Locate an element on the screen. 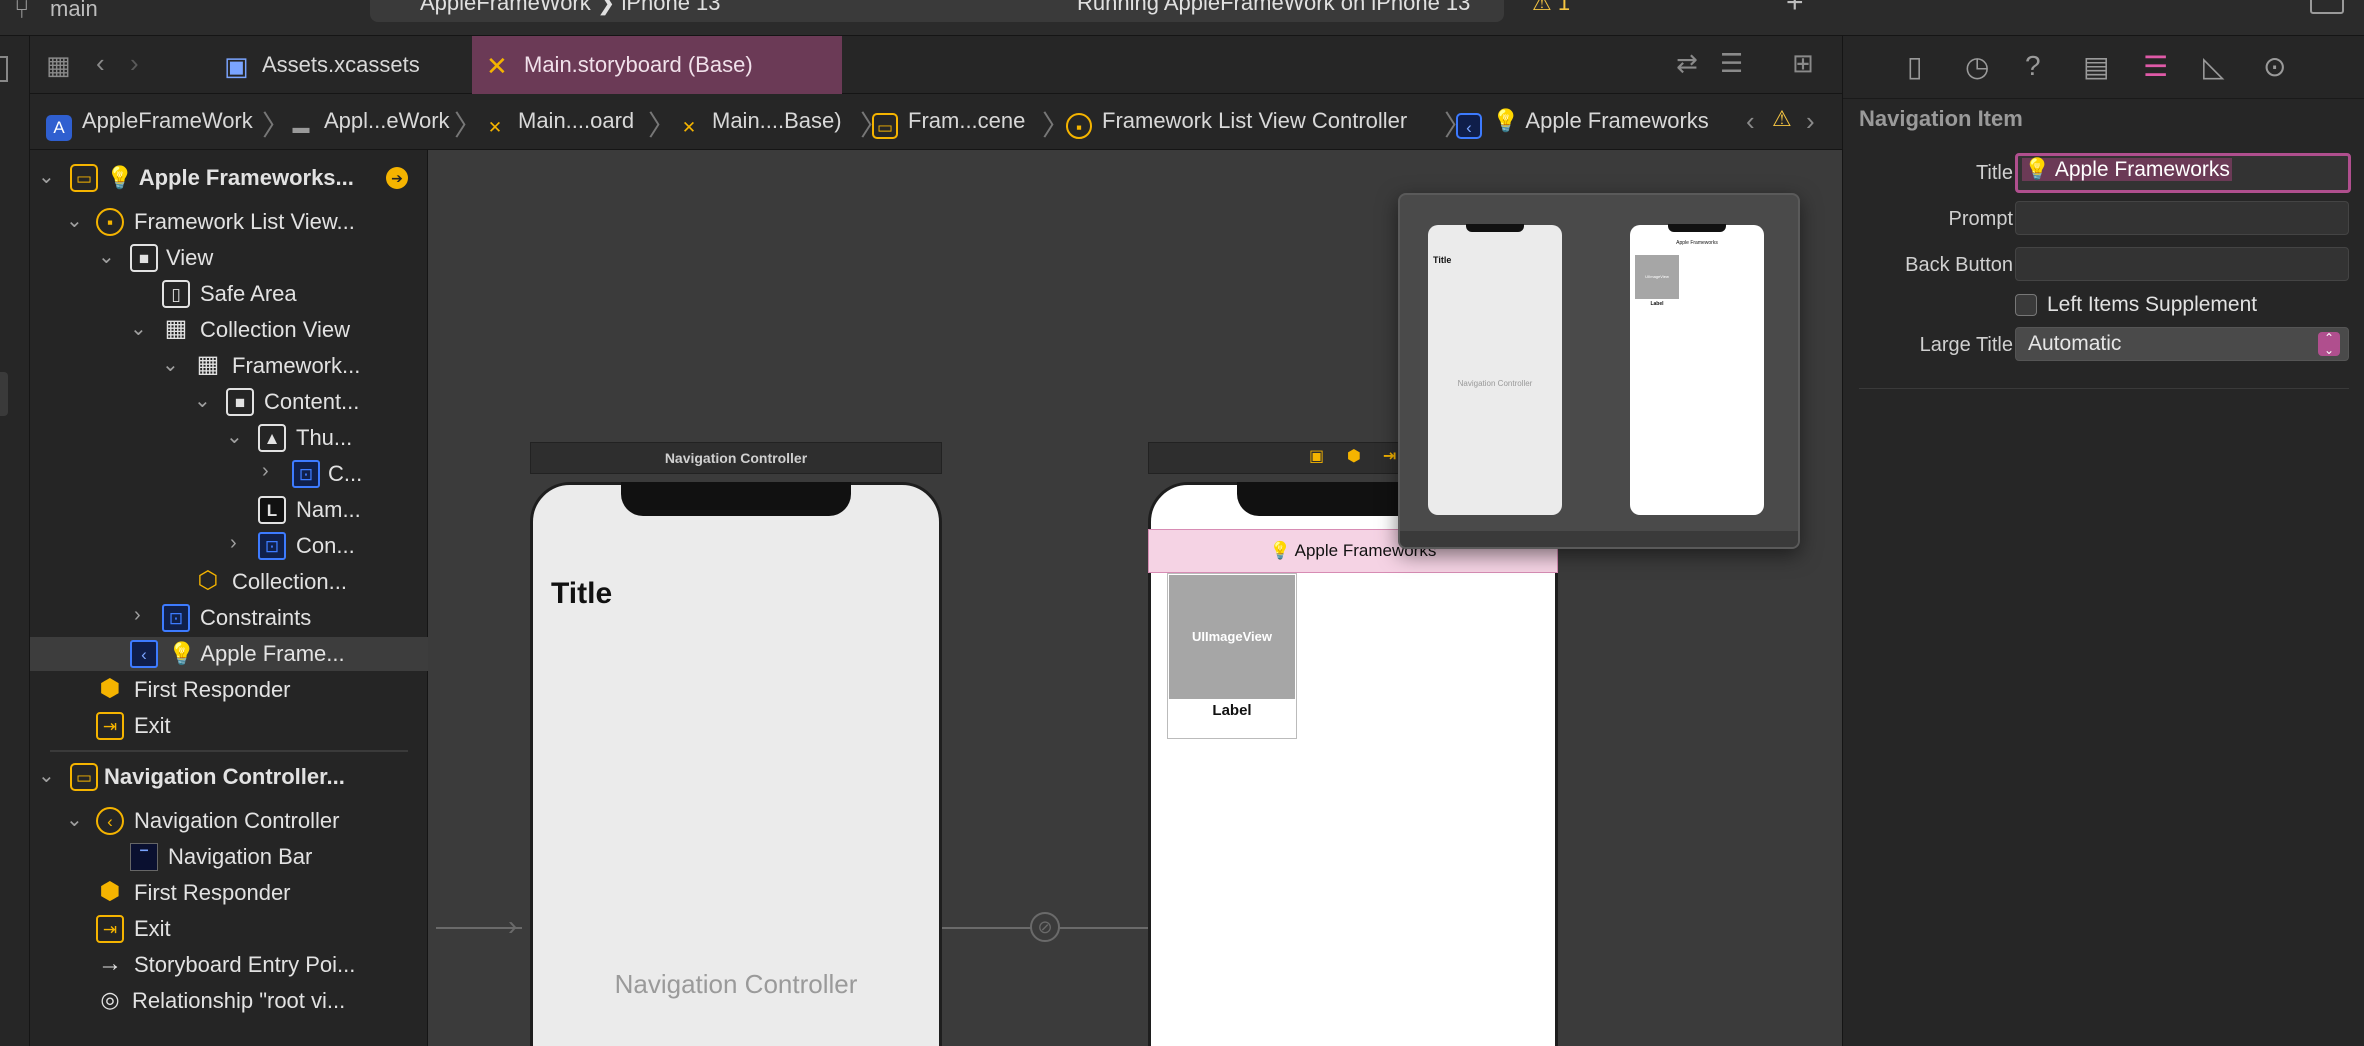 Image resolution: width=2364 pixels, height=1046 pixels. scene-title-bar: Navigation Controller is located at coordinates (736, 458).